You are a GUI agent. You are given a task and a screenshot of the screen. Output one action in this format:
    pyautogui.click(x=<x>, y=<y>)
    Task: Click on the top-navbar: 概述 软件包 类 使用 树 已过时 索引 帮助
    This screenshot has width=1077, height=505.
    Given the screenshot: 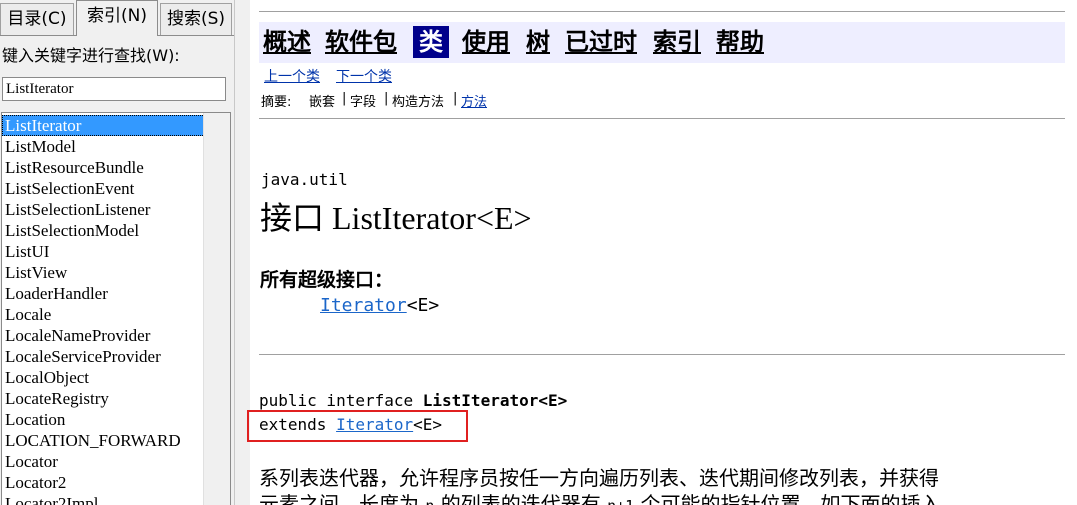 What is the action you would take?
    pyautogui.click(x=668, y=42)
    